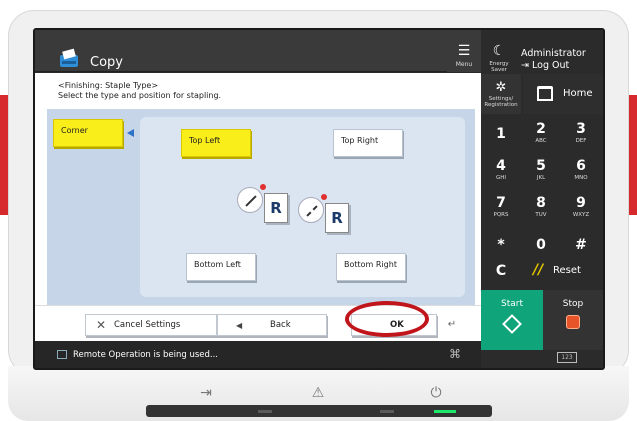 This screenshot has width=637, height=421. I want to click on start-button: Start, so click(512, 320).